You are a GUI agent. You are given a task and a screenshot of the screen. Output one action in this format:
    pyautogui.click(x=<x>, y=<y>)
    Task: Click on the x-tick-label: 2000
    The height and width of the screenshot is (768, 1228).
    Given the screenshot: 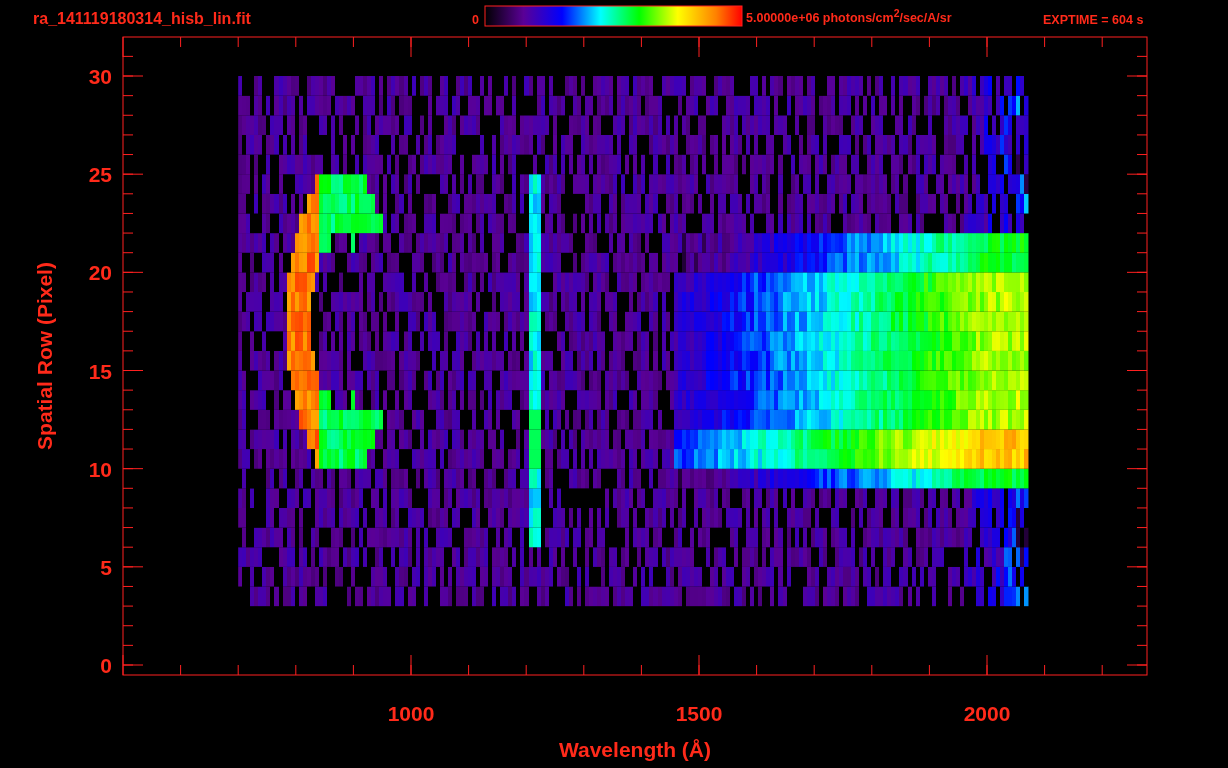 What is the action you would take?
    pyautogui.click(x=987, y=713)
    